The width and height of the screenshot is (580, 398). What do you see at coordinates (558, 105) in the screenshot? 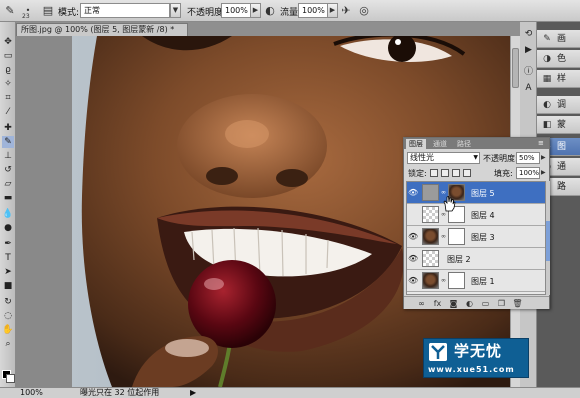
I see `dock-panel-adjustments: ◐ 调` at bounding box center [558, 105].